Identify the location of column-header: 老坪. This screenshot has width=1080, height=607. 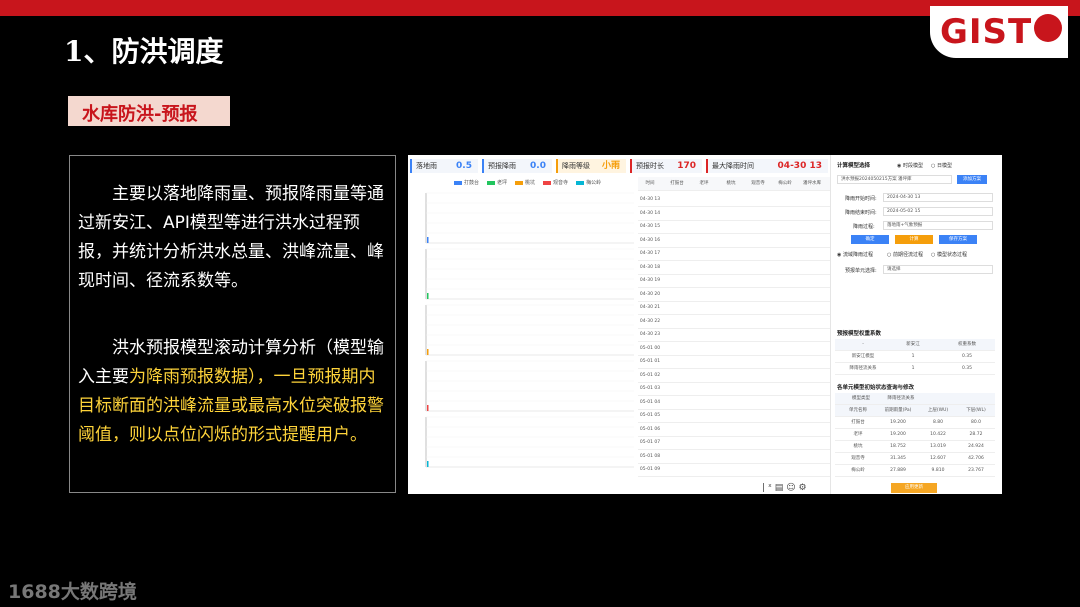
(704, 183).